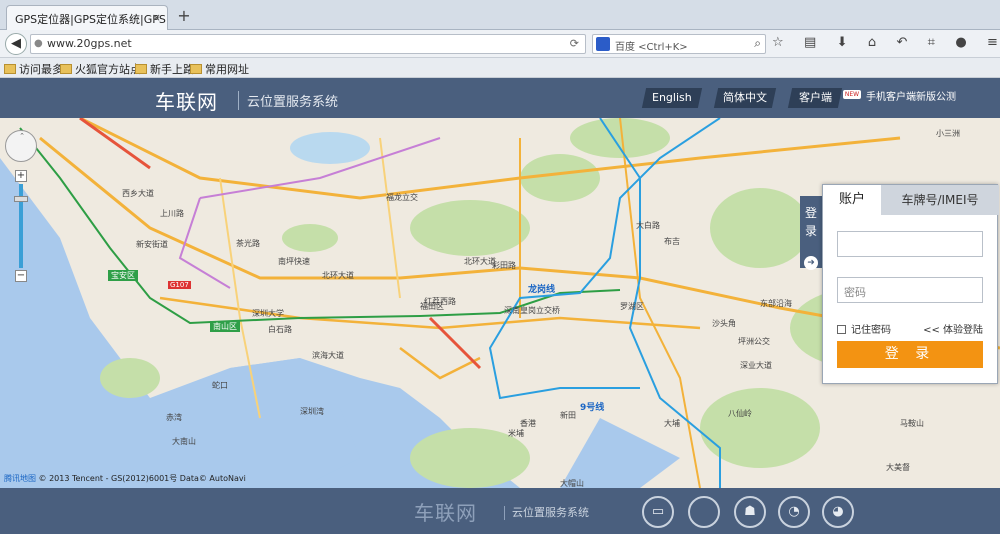  Describe the element at coordinates (852, 94) in the screenshot. I see `new-badge: NEW` at that location.